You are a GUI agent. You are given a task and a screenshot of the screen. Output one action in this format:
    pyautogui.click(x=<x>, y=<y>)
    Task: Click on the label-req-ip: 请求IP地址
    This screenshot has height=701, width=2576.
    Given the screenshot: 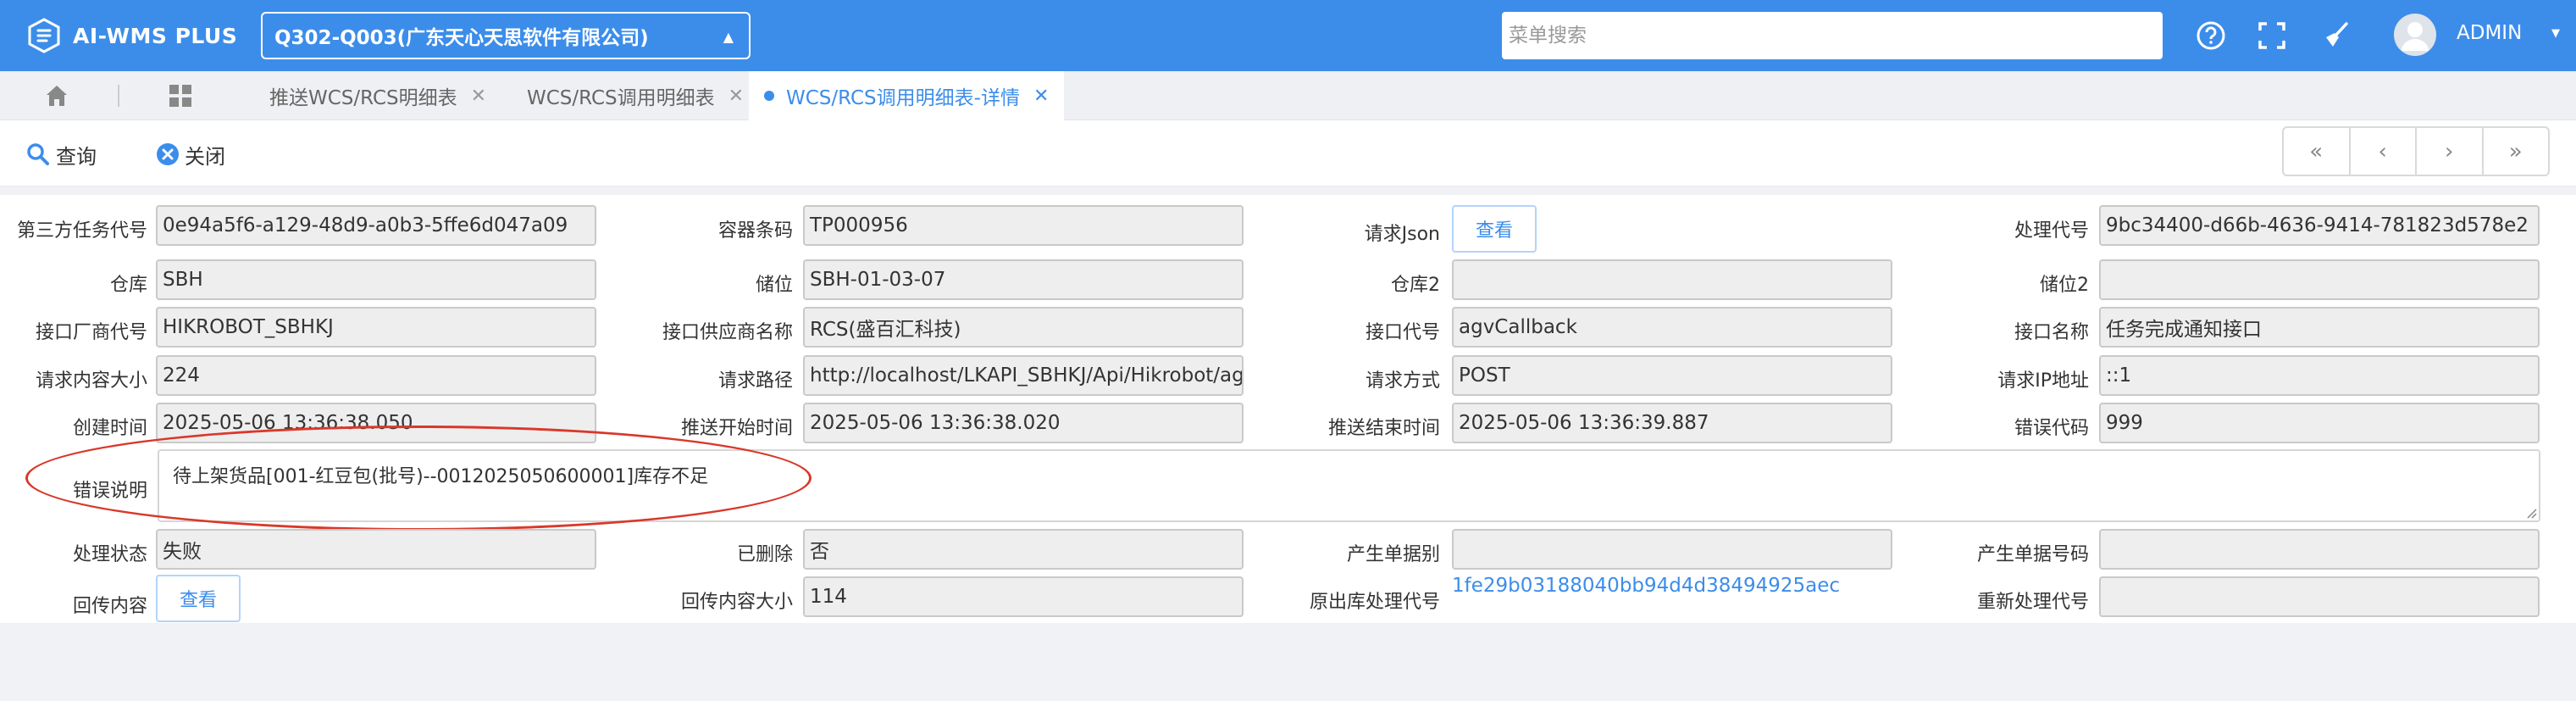 What is the action you would take?
    pyautogui.click(x=2043, y=381)
    